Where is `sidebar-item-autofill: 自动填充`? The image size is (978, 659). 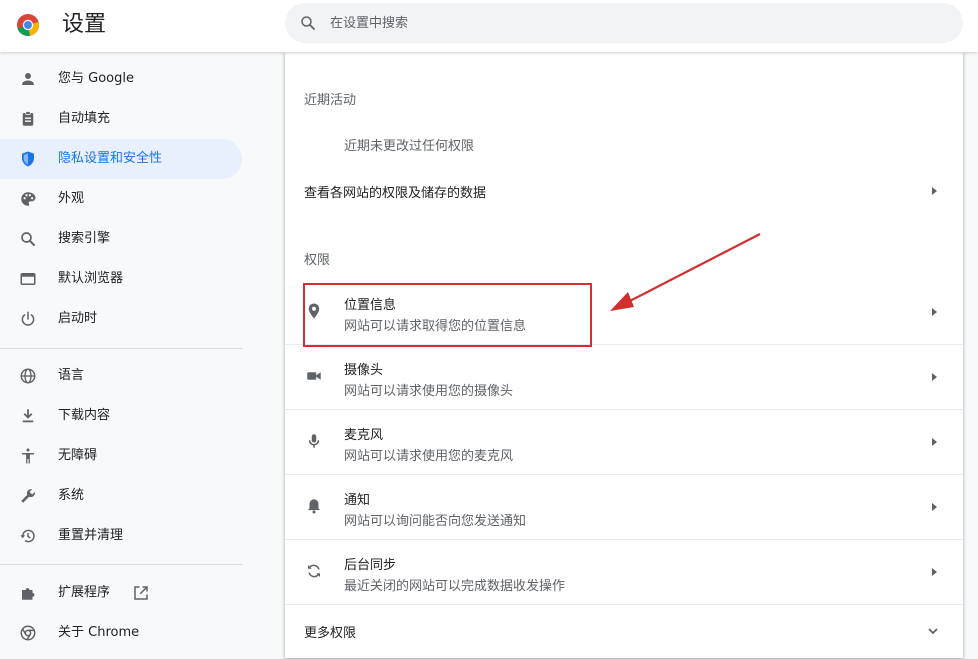
sidebar-item-autofill: 自动填充 is located at coordinates (121, 119).